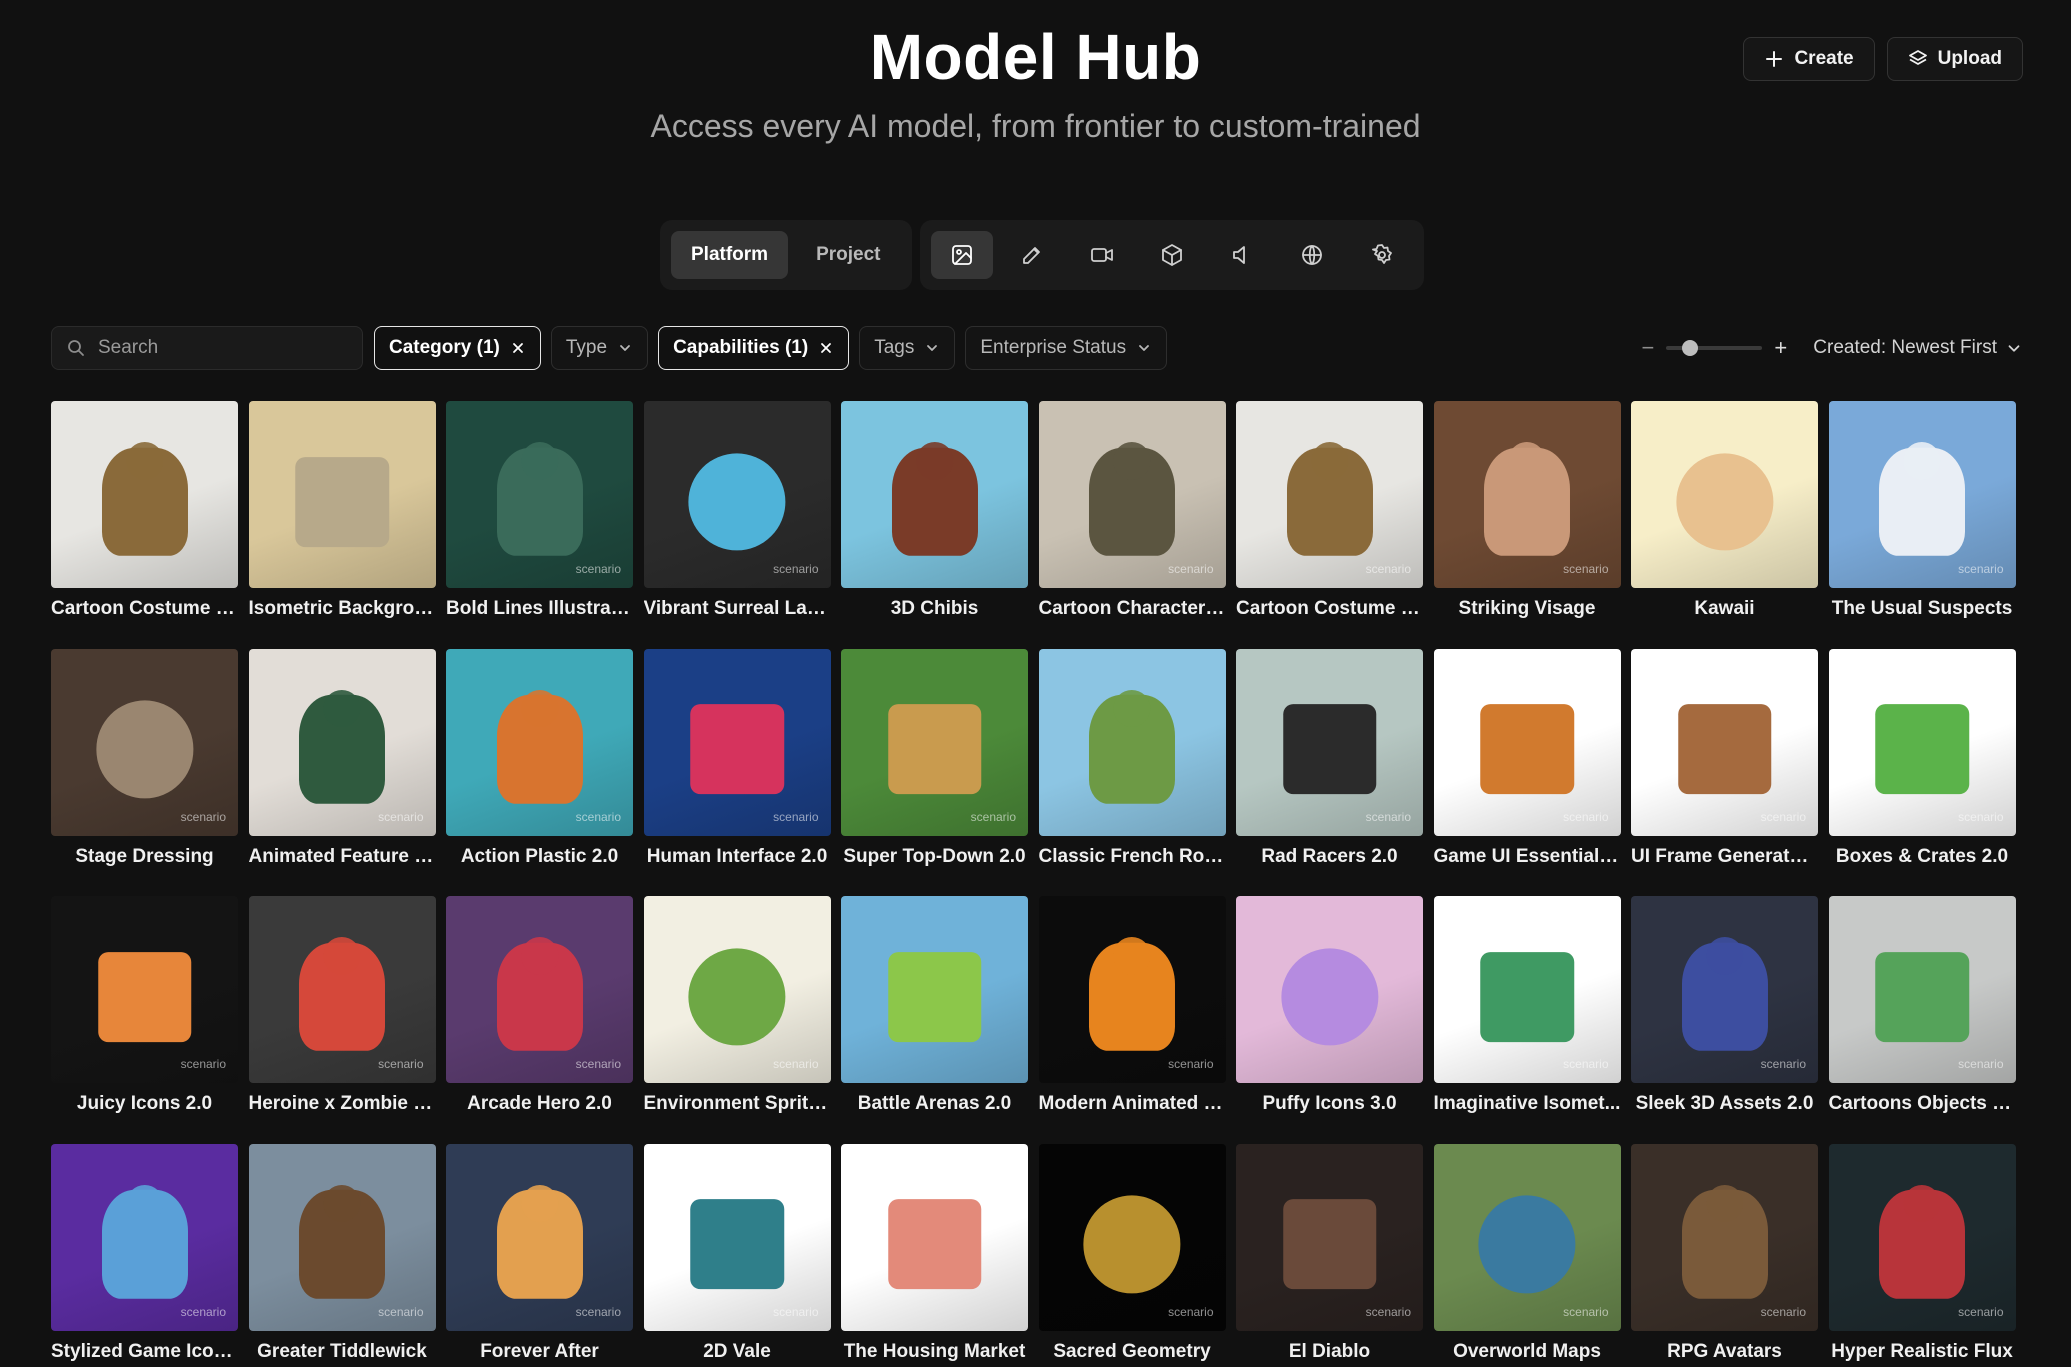  What do you see at coordinates (1809, 59) in the screenshot?
I see `create-button: Create` at bounding box center [1809, 59].